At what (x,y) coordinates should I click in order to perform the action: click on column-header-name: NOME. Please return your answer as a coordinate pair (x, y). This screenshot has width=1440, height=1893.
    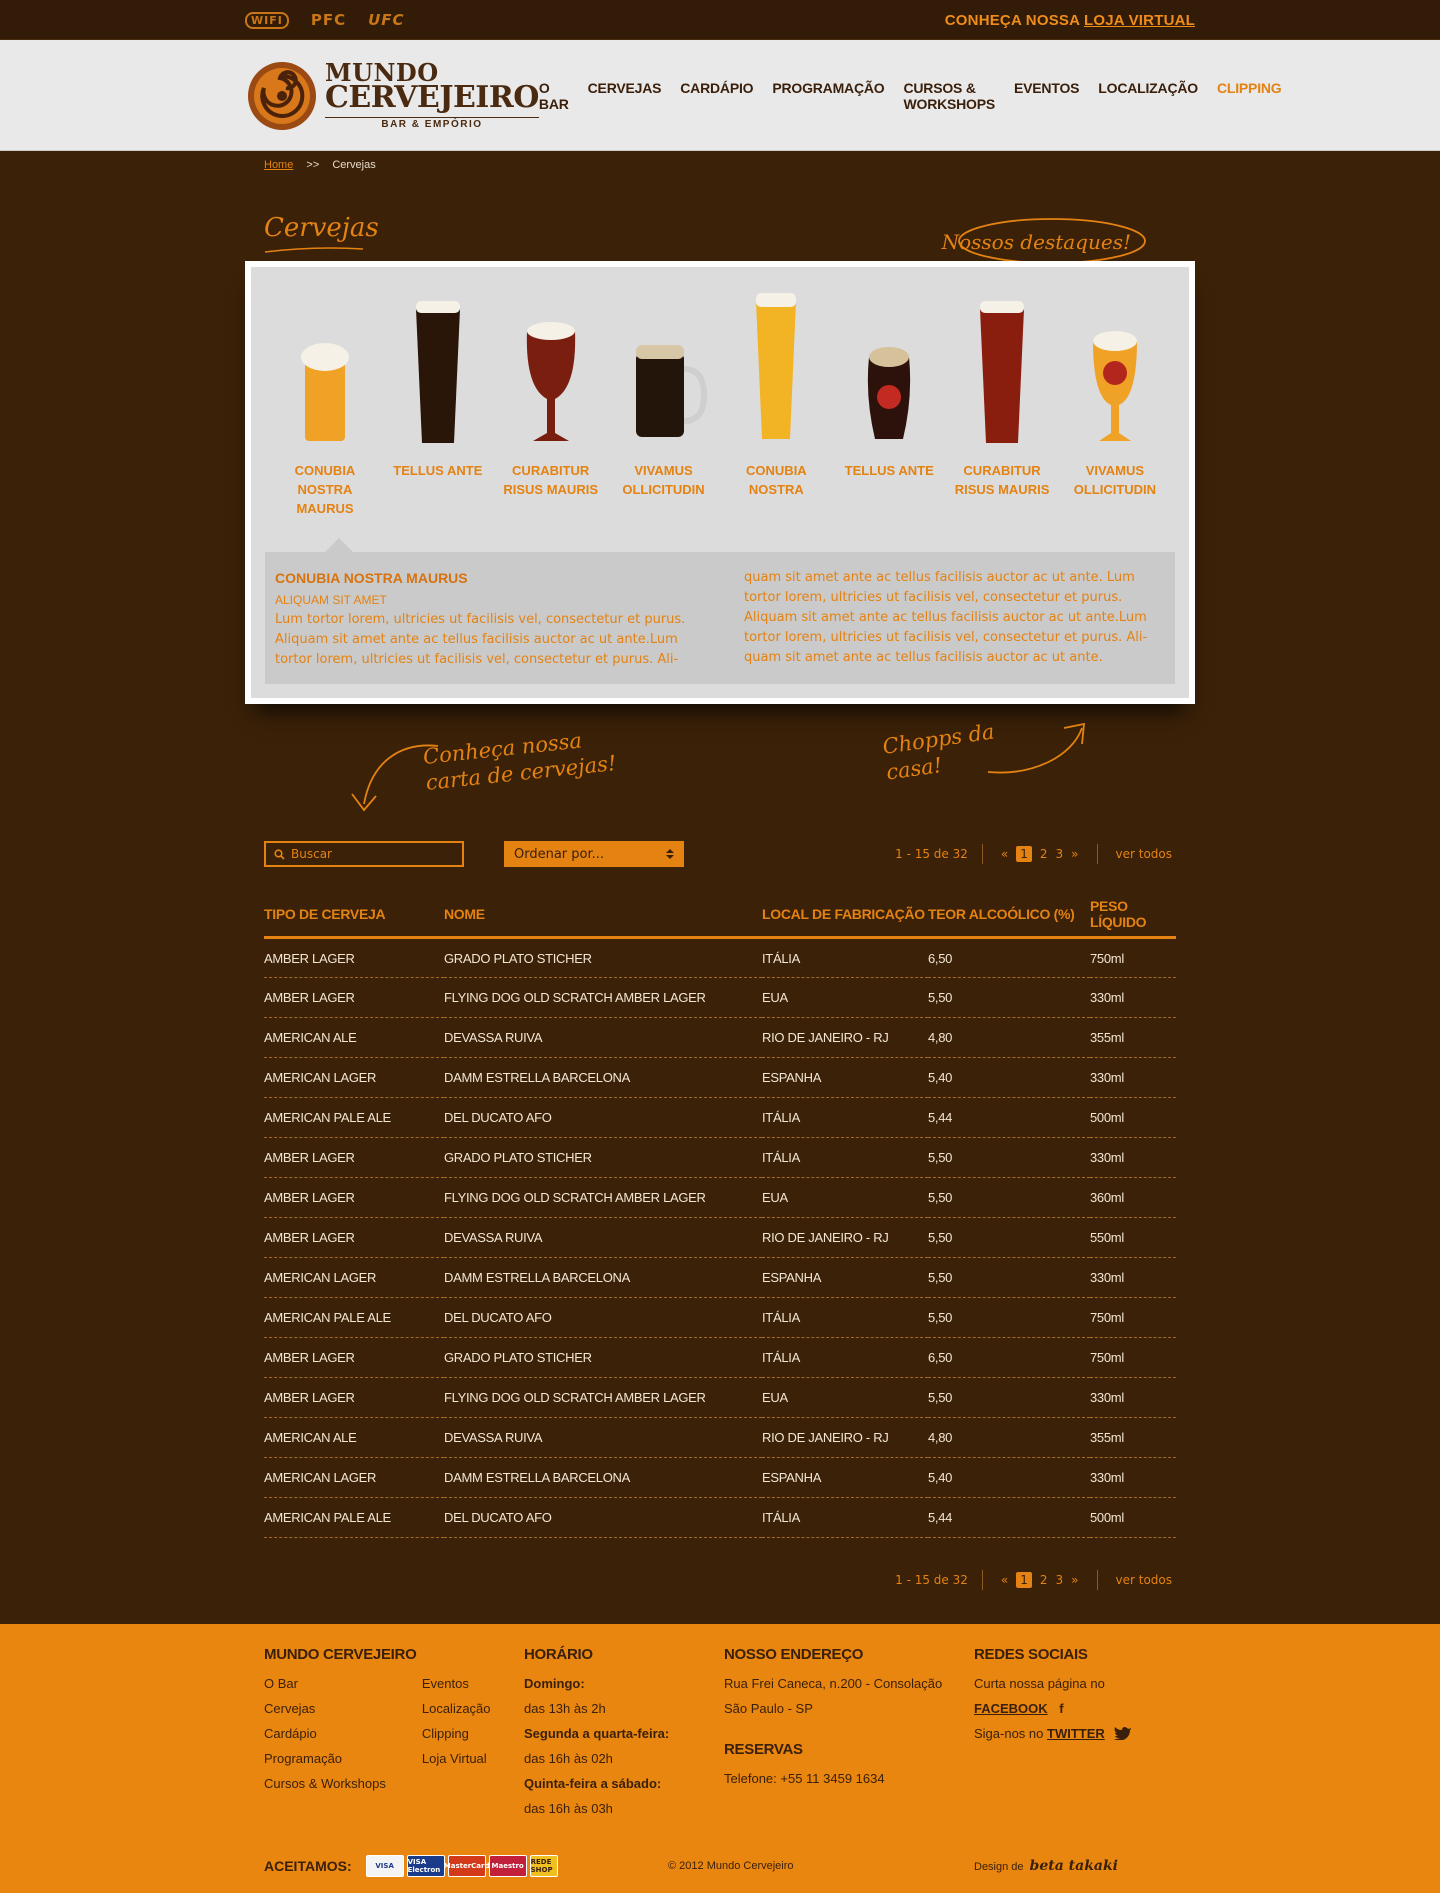
    Looking at the image, I should click on (603, 914).